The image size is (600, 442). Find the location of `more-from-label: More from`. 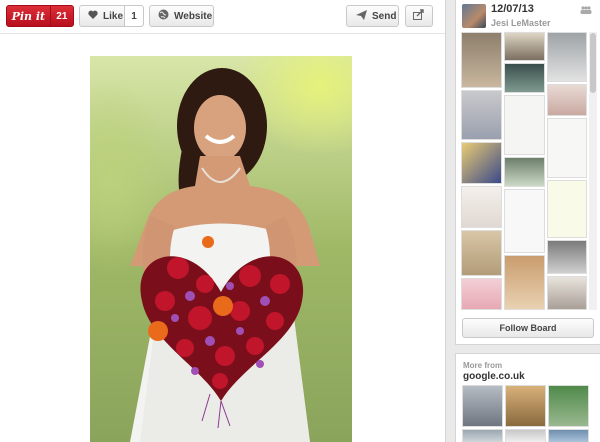

more-from-label: More from is located at coordinates (483, 365).